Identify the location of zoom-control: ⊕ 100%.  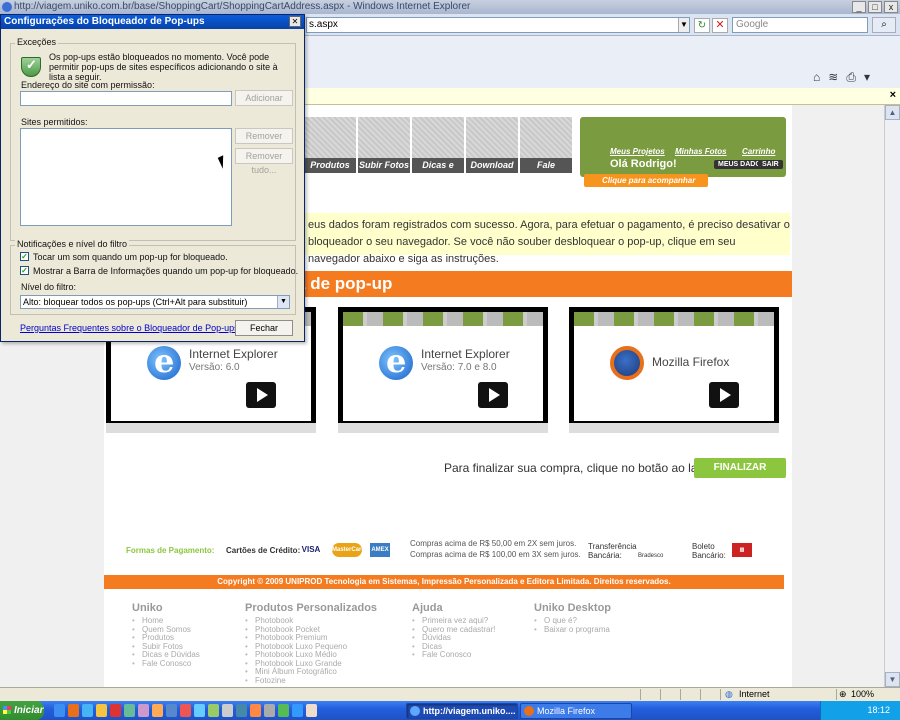
(861, 694).